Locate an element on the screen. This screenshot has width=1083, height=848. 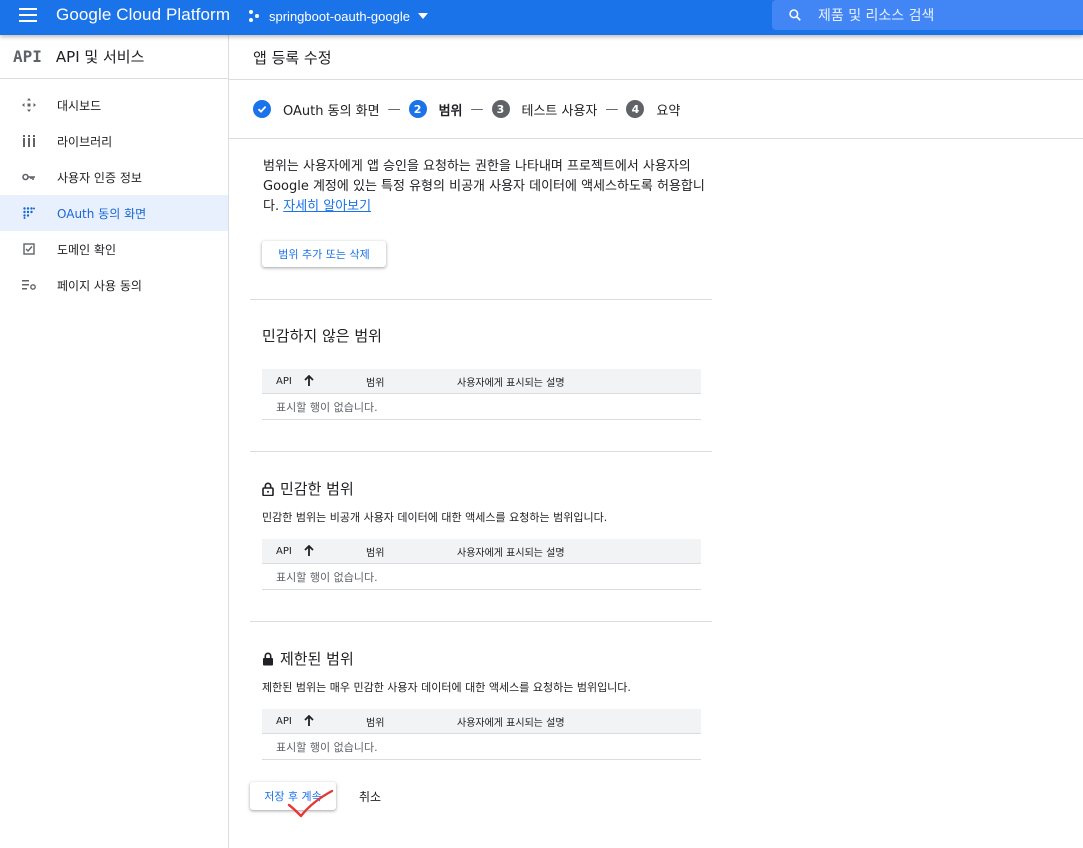
sidebar-item-label: 사용자 인증 정보 is located at coordinates (99, 177).